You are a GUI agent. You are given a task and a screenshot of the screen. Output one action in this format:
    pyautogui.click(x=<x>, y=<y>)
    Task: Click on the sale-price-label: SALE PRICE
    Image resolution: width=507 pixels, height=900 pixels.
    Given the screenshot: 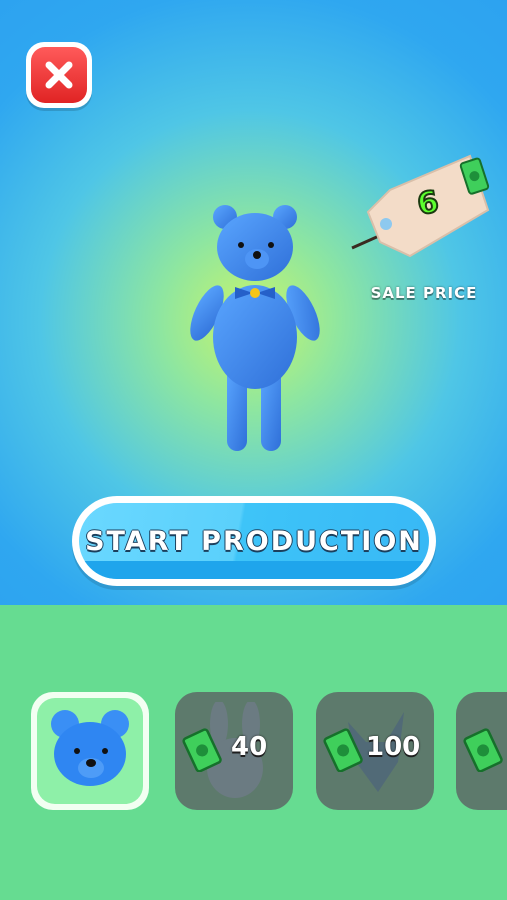 What is the action you would take?
    pyautogui.click(x=424, y=293)
    